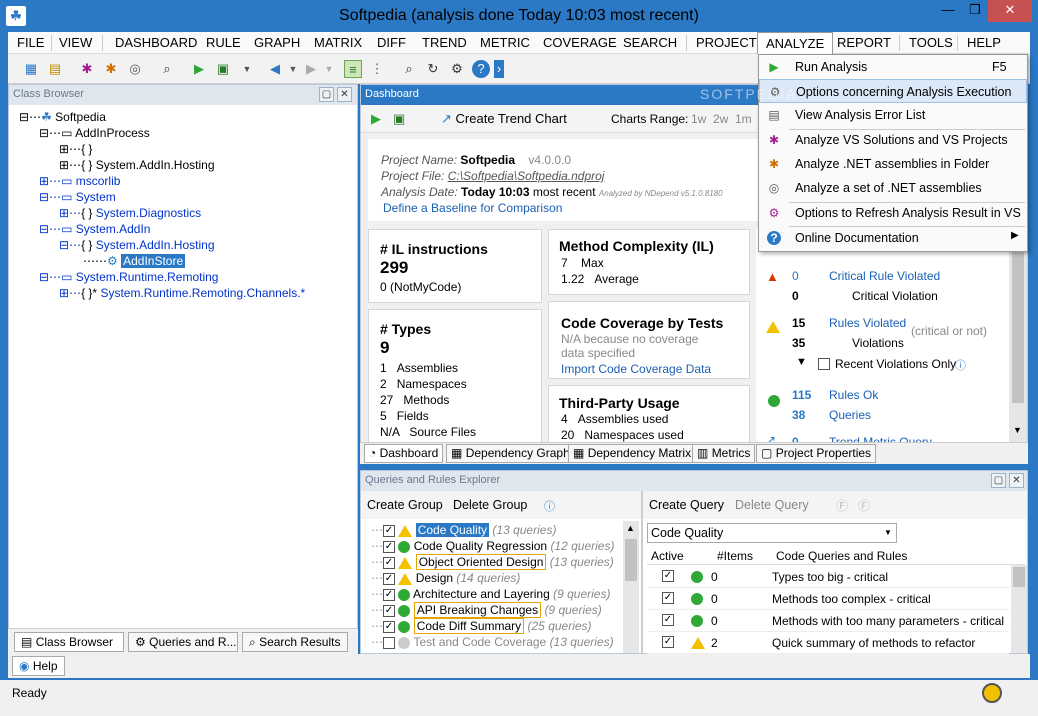 The height and width of the screenshot is (716, 1038). Describe the element at coordinates (580, 42) in the screenshot. I see `menu-coverage: COVERAGE` at that location.